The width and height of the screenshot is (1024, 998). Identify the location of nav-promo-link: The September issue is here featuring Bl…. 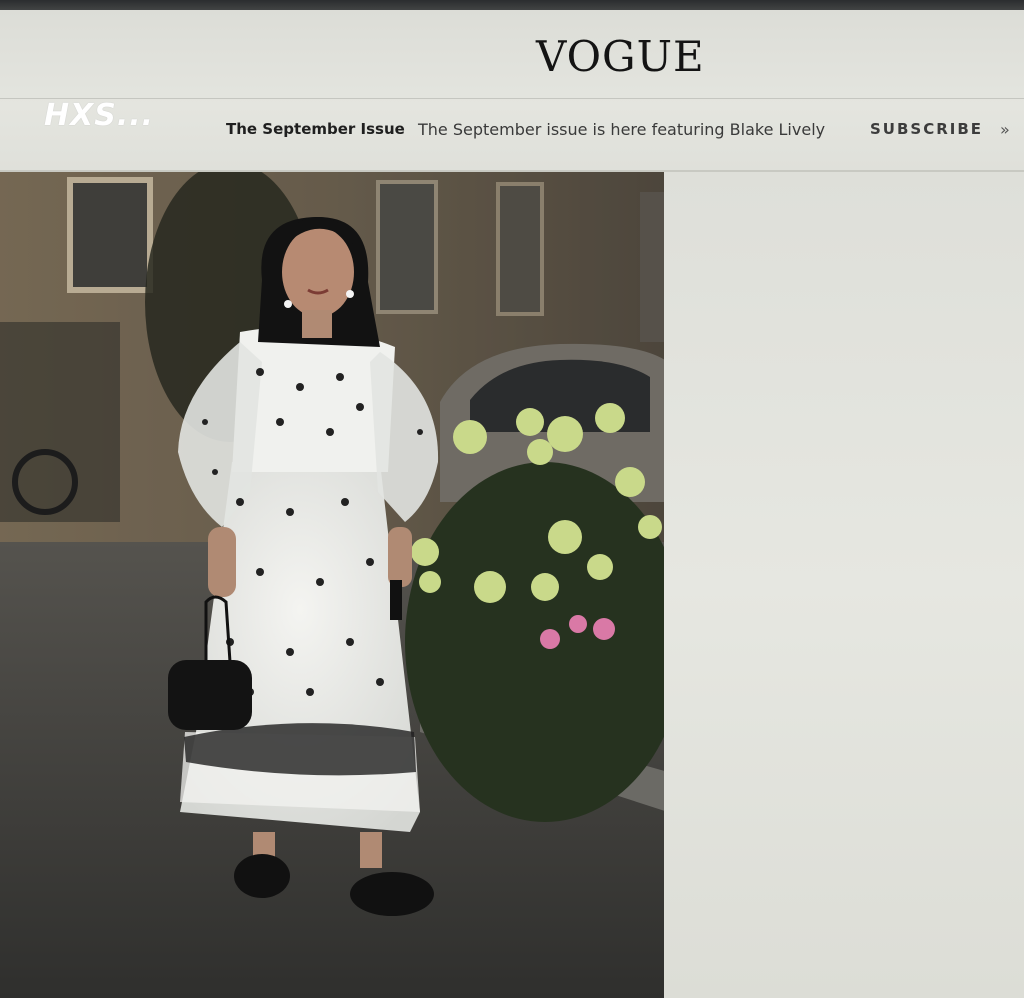
(621, 129).